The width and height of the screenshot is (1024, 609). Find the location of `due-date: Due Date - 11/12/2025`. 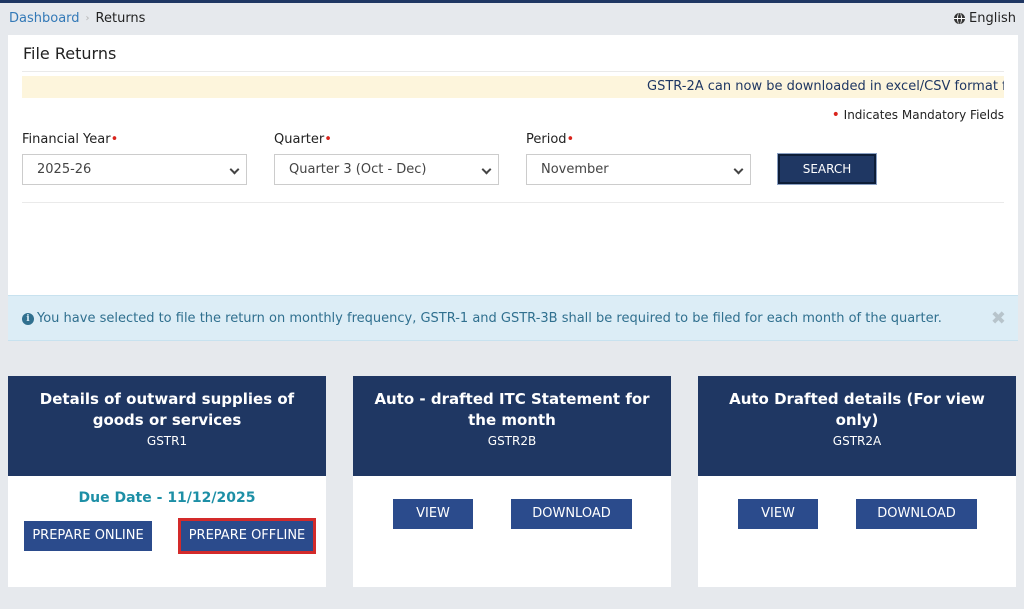

due-date: Due Date - 11/12/2025 is located at coordinates (167, 498).